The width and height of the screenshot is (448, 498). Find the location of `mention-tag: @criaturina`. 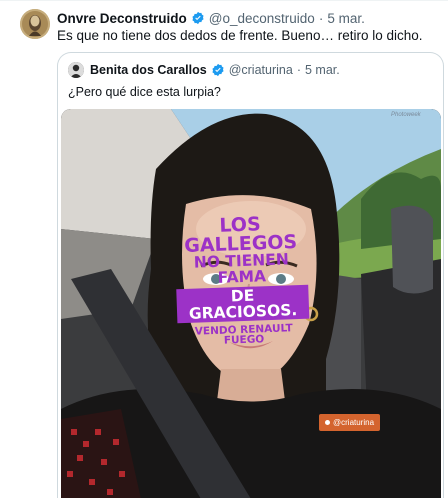

mention-tag: @criaturina is located at coordinates (350, 422).